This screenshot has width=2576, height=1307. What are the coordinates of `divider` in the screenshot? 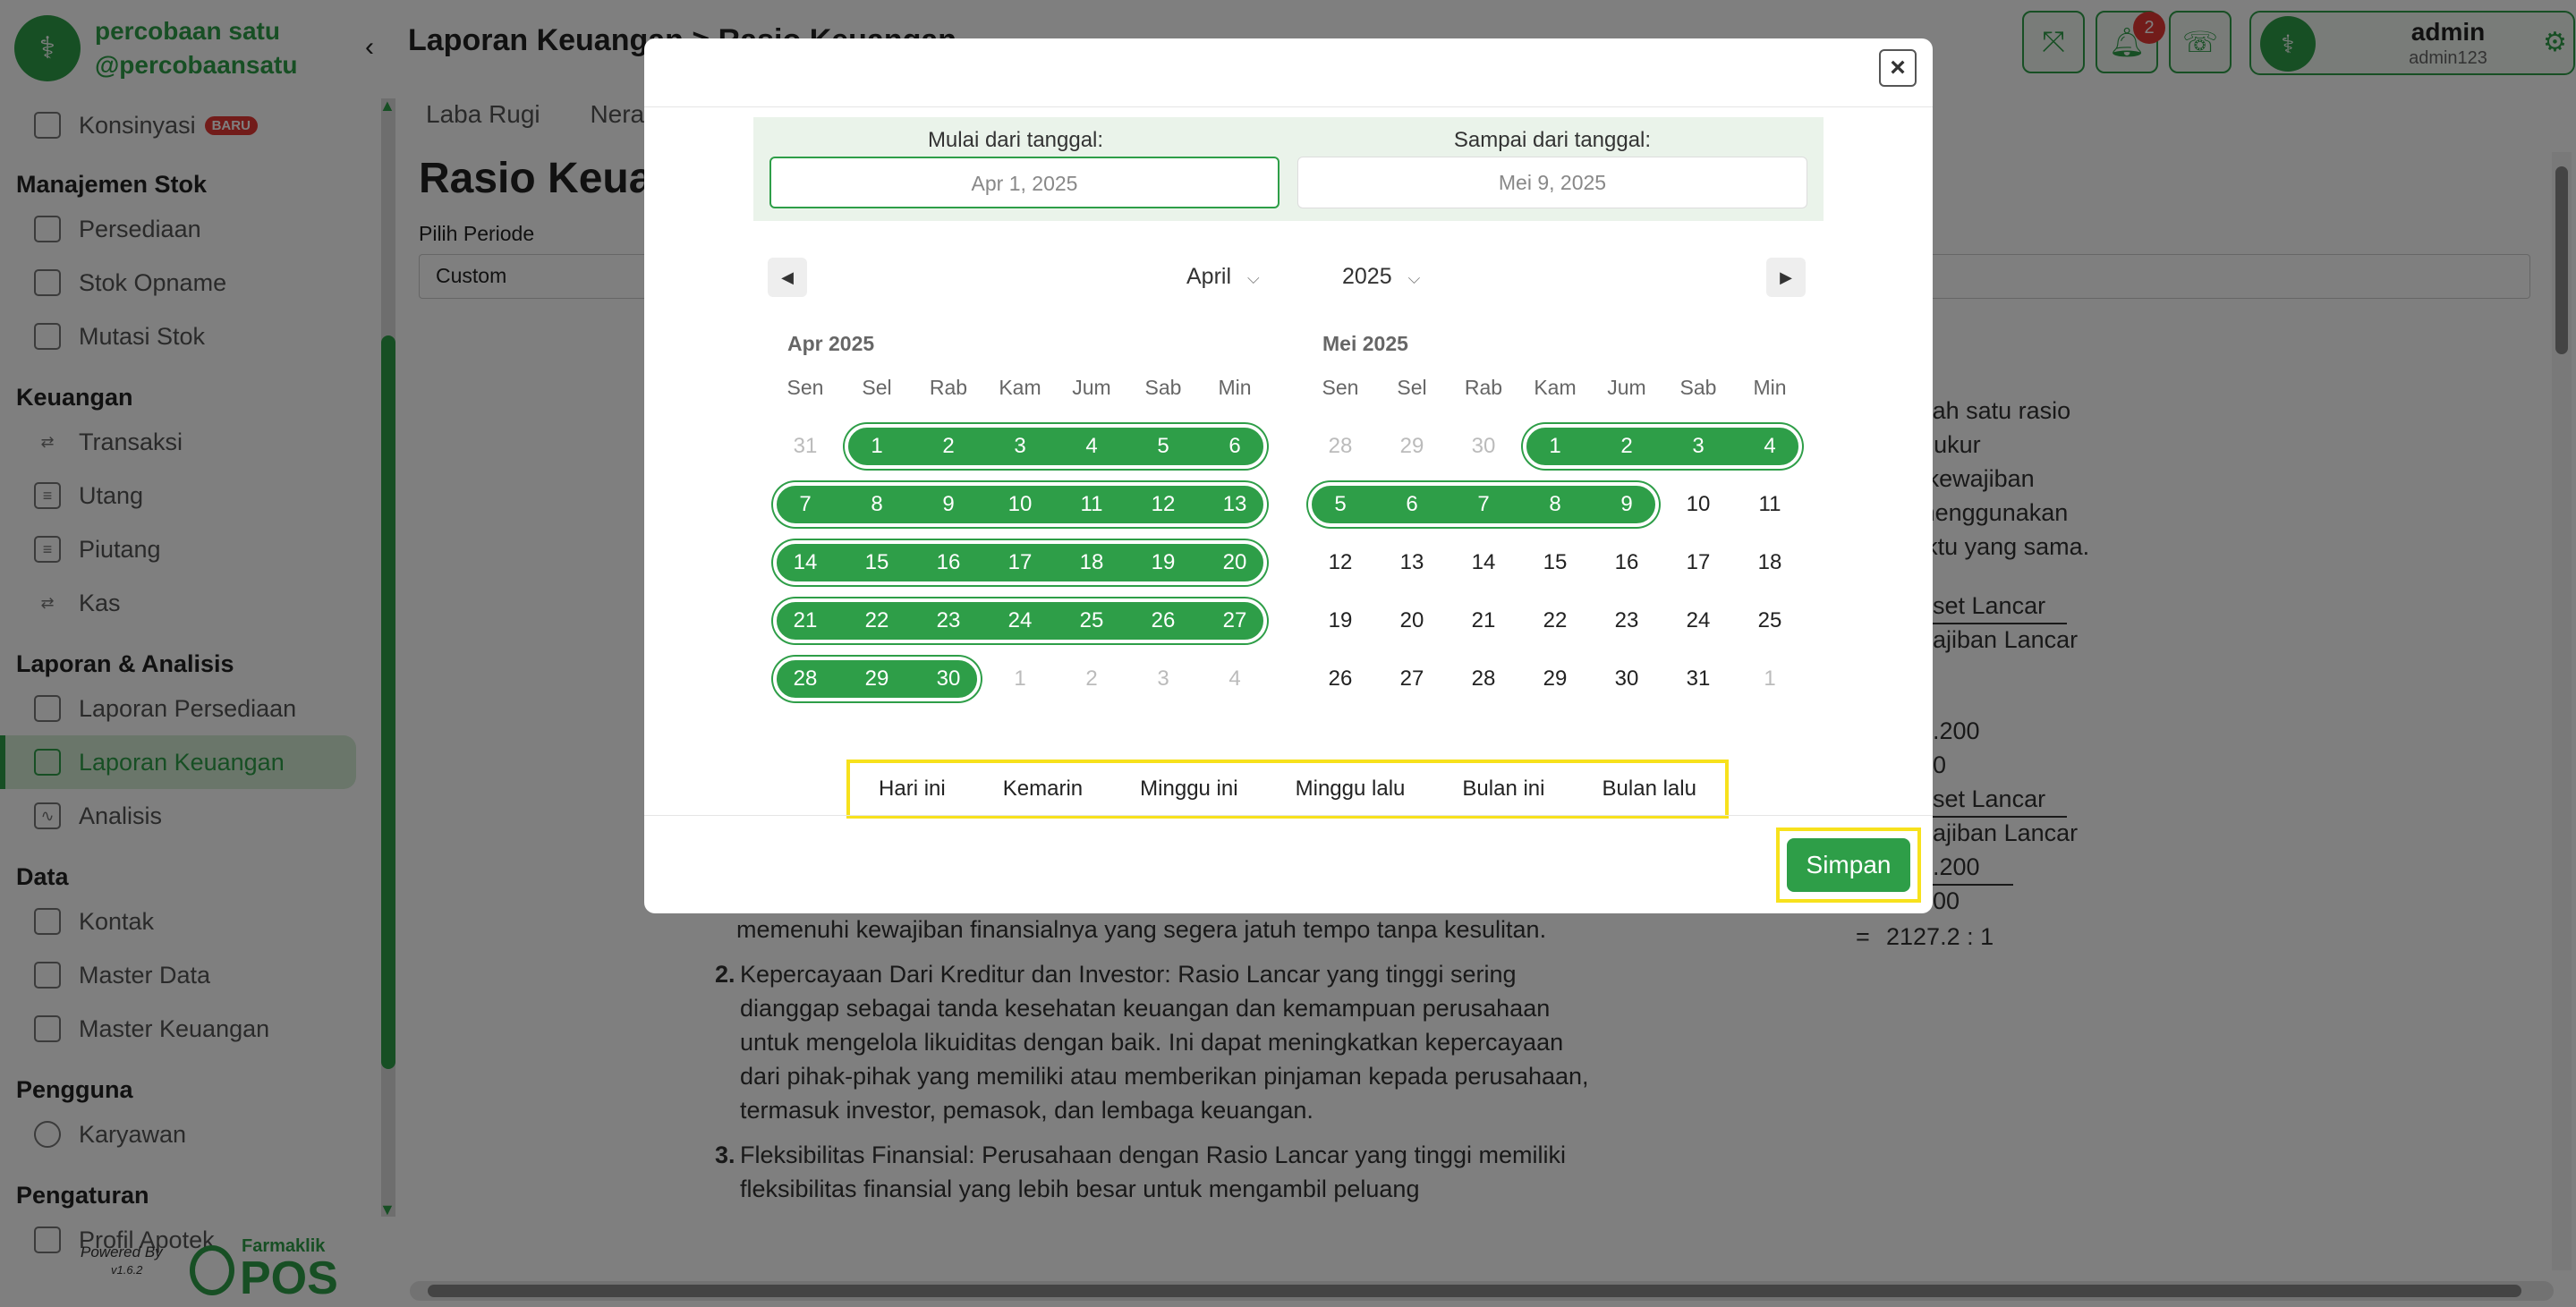 It's located at (1288, 106).